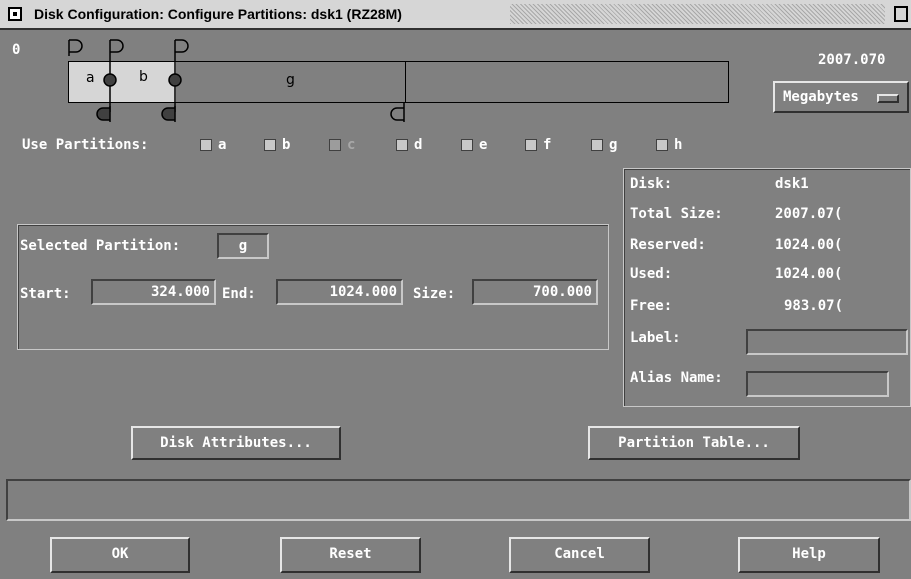 The height and width of the screenshot is (579, 911). Describe the element at coordinates (809, 245) in the screenshot. I see `info-reserved-value: 1024.00(` at that location.